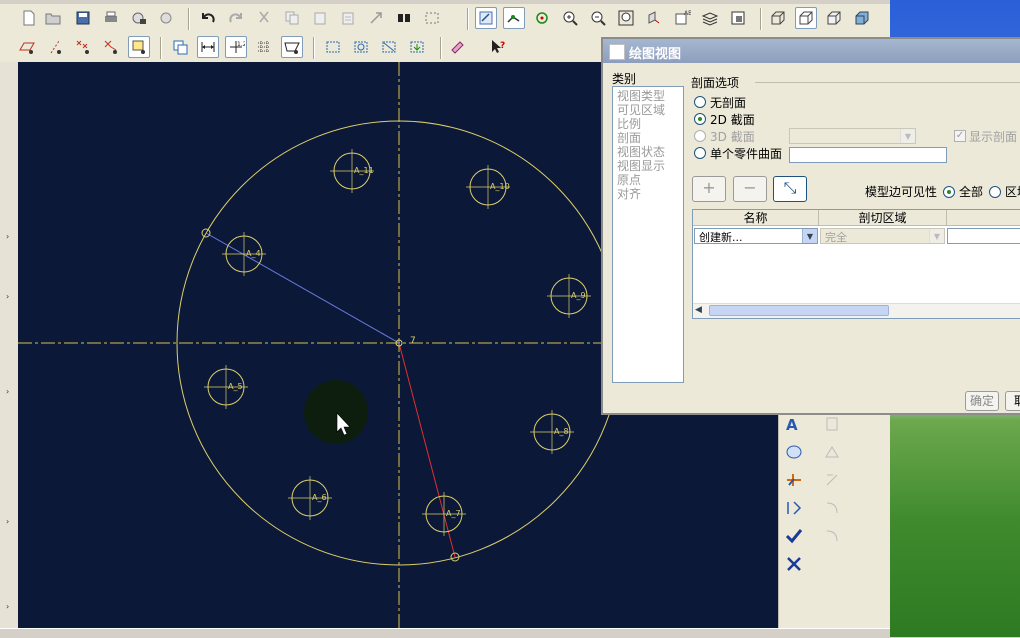 The image size is (1020, 638). Describe the element at coordinates (700, 119) in the screenshot. I see `section-2d-radio` at that location.